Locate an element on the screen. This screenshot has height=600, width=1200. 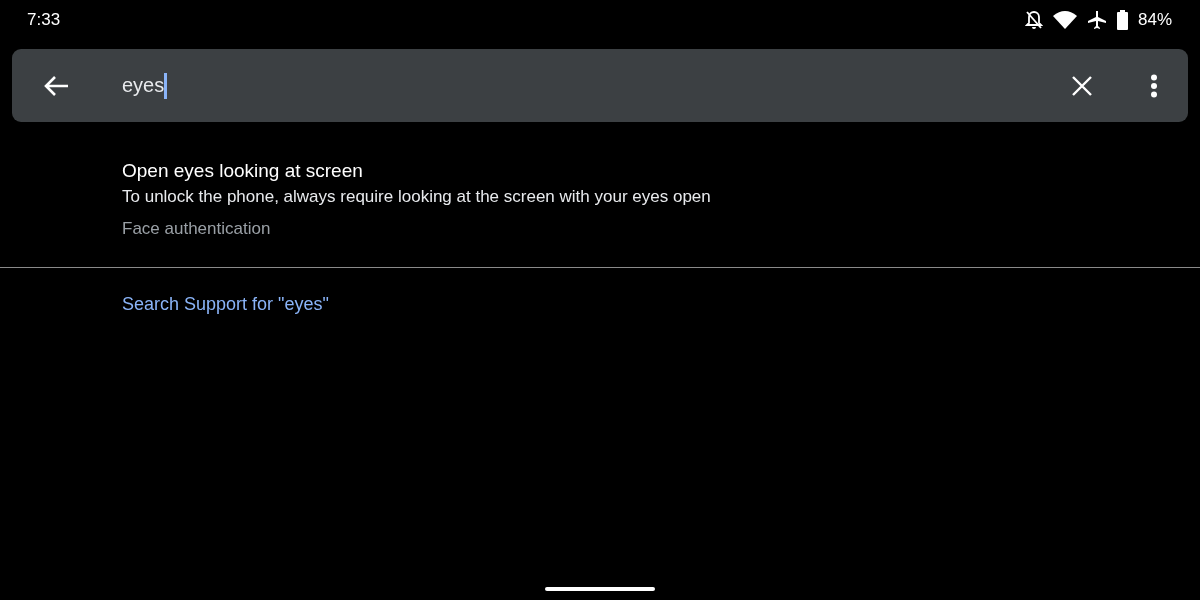
search-support-link: Search Support for "eyes" is located at coordinates (225, 304).